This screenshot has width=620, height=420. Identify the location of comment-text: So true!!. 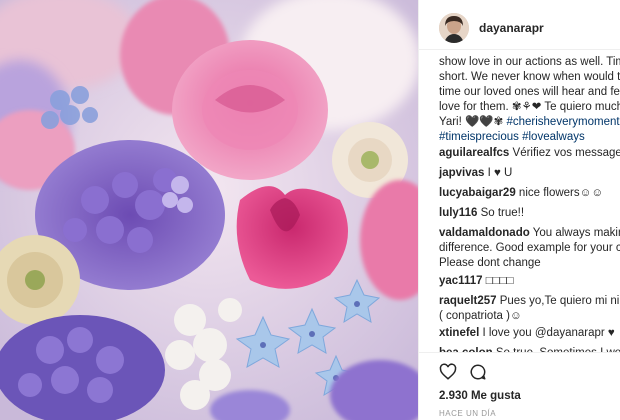
(502, 213).